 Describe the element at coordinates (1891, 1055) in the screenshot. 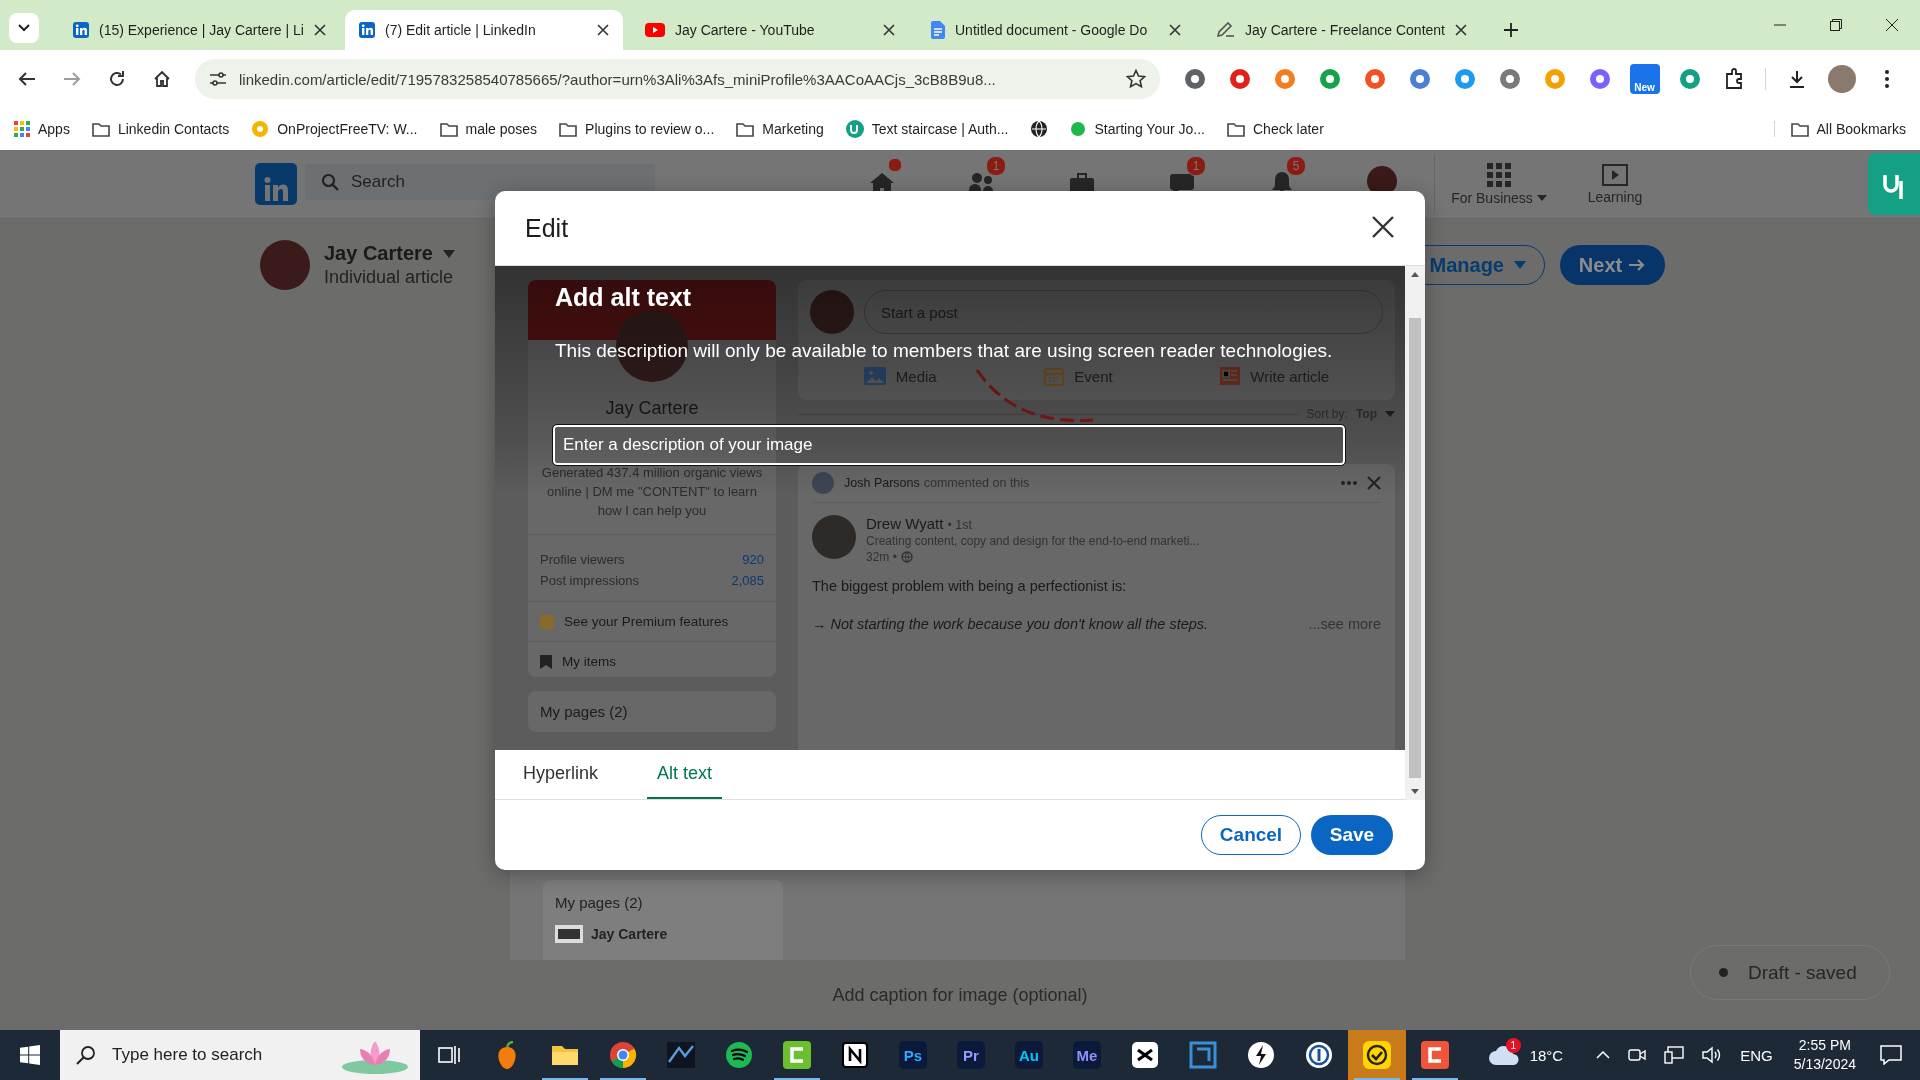

I see `notifications-icon` at that location.